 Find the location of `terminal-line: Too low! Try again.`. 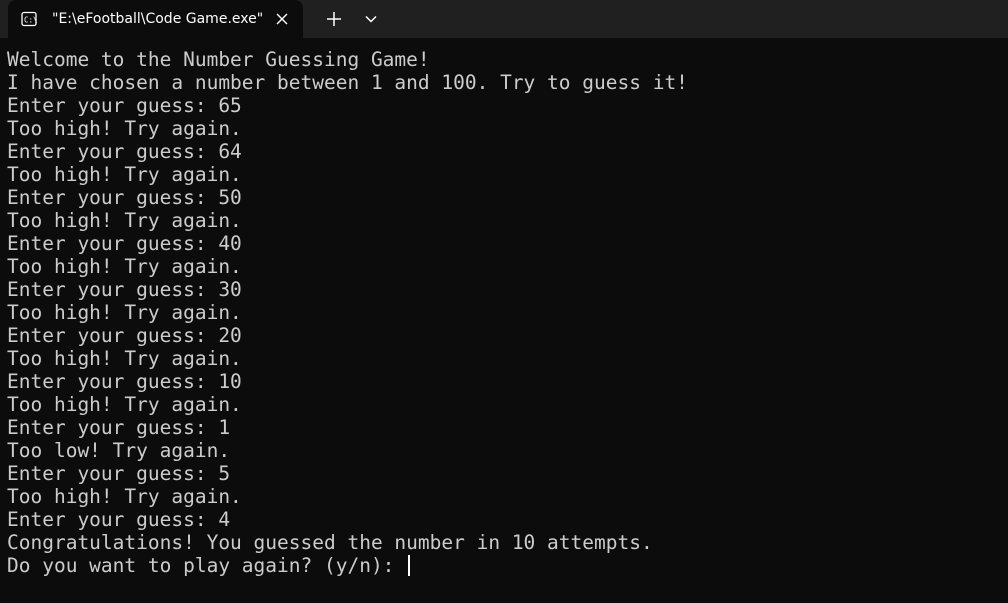

terminal-line: Too low! Try again. is located at coordinates (119, 450).